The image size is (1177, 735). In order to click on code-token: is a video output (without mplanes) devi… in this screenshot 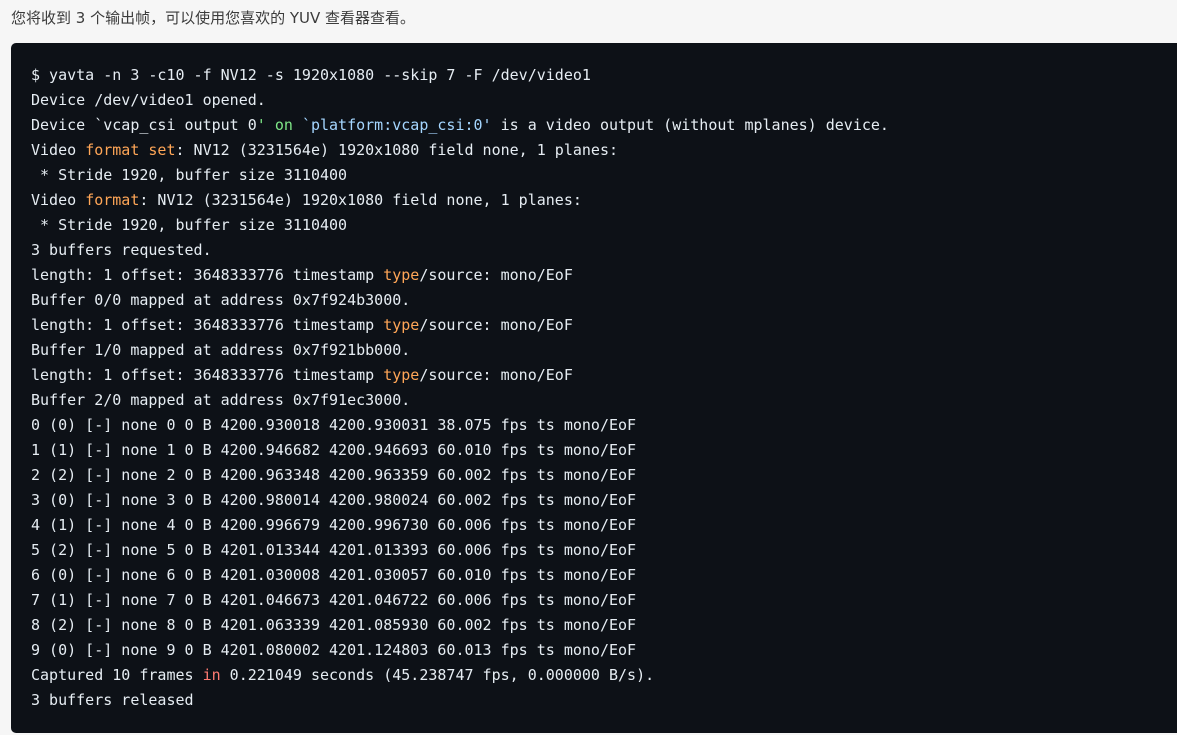, I will do `click(690, 125)`.